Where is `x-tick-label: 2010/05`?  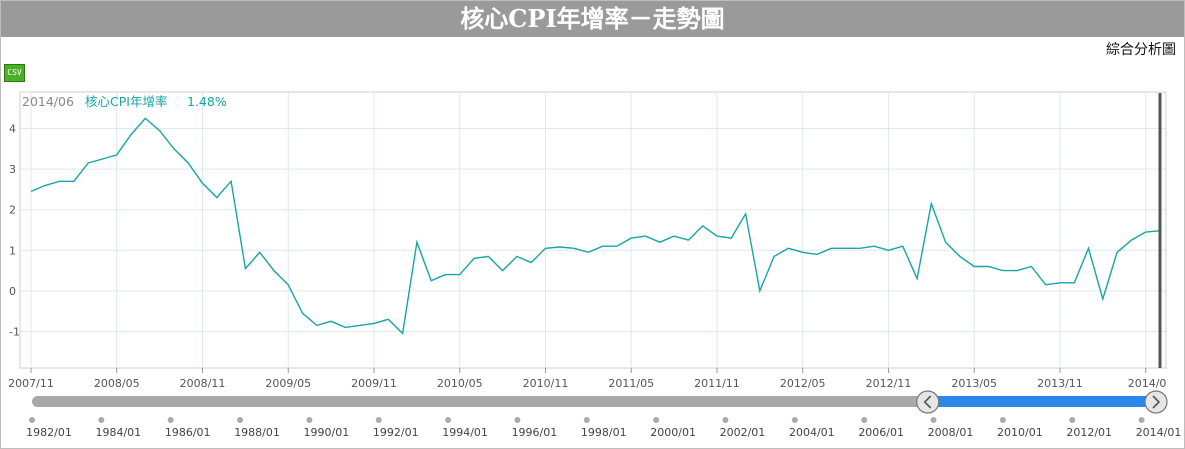
x-tick-label: 2010/05 is located at coordinates (460, 383).